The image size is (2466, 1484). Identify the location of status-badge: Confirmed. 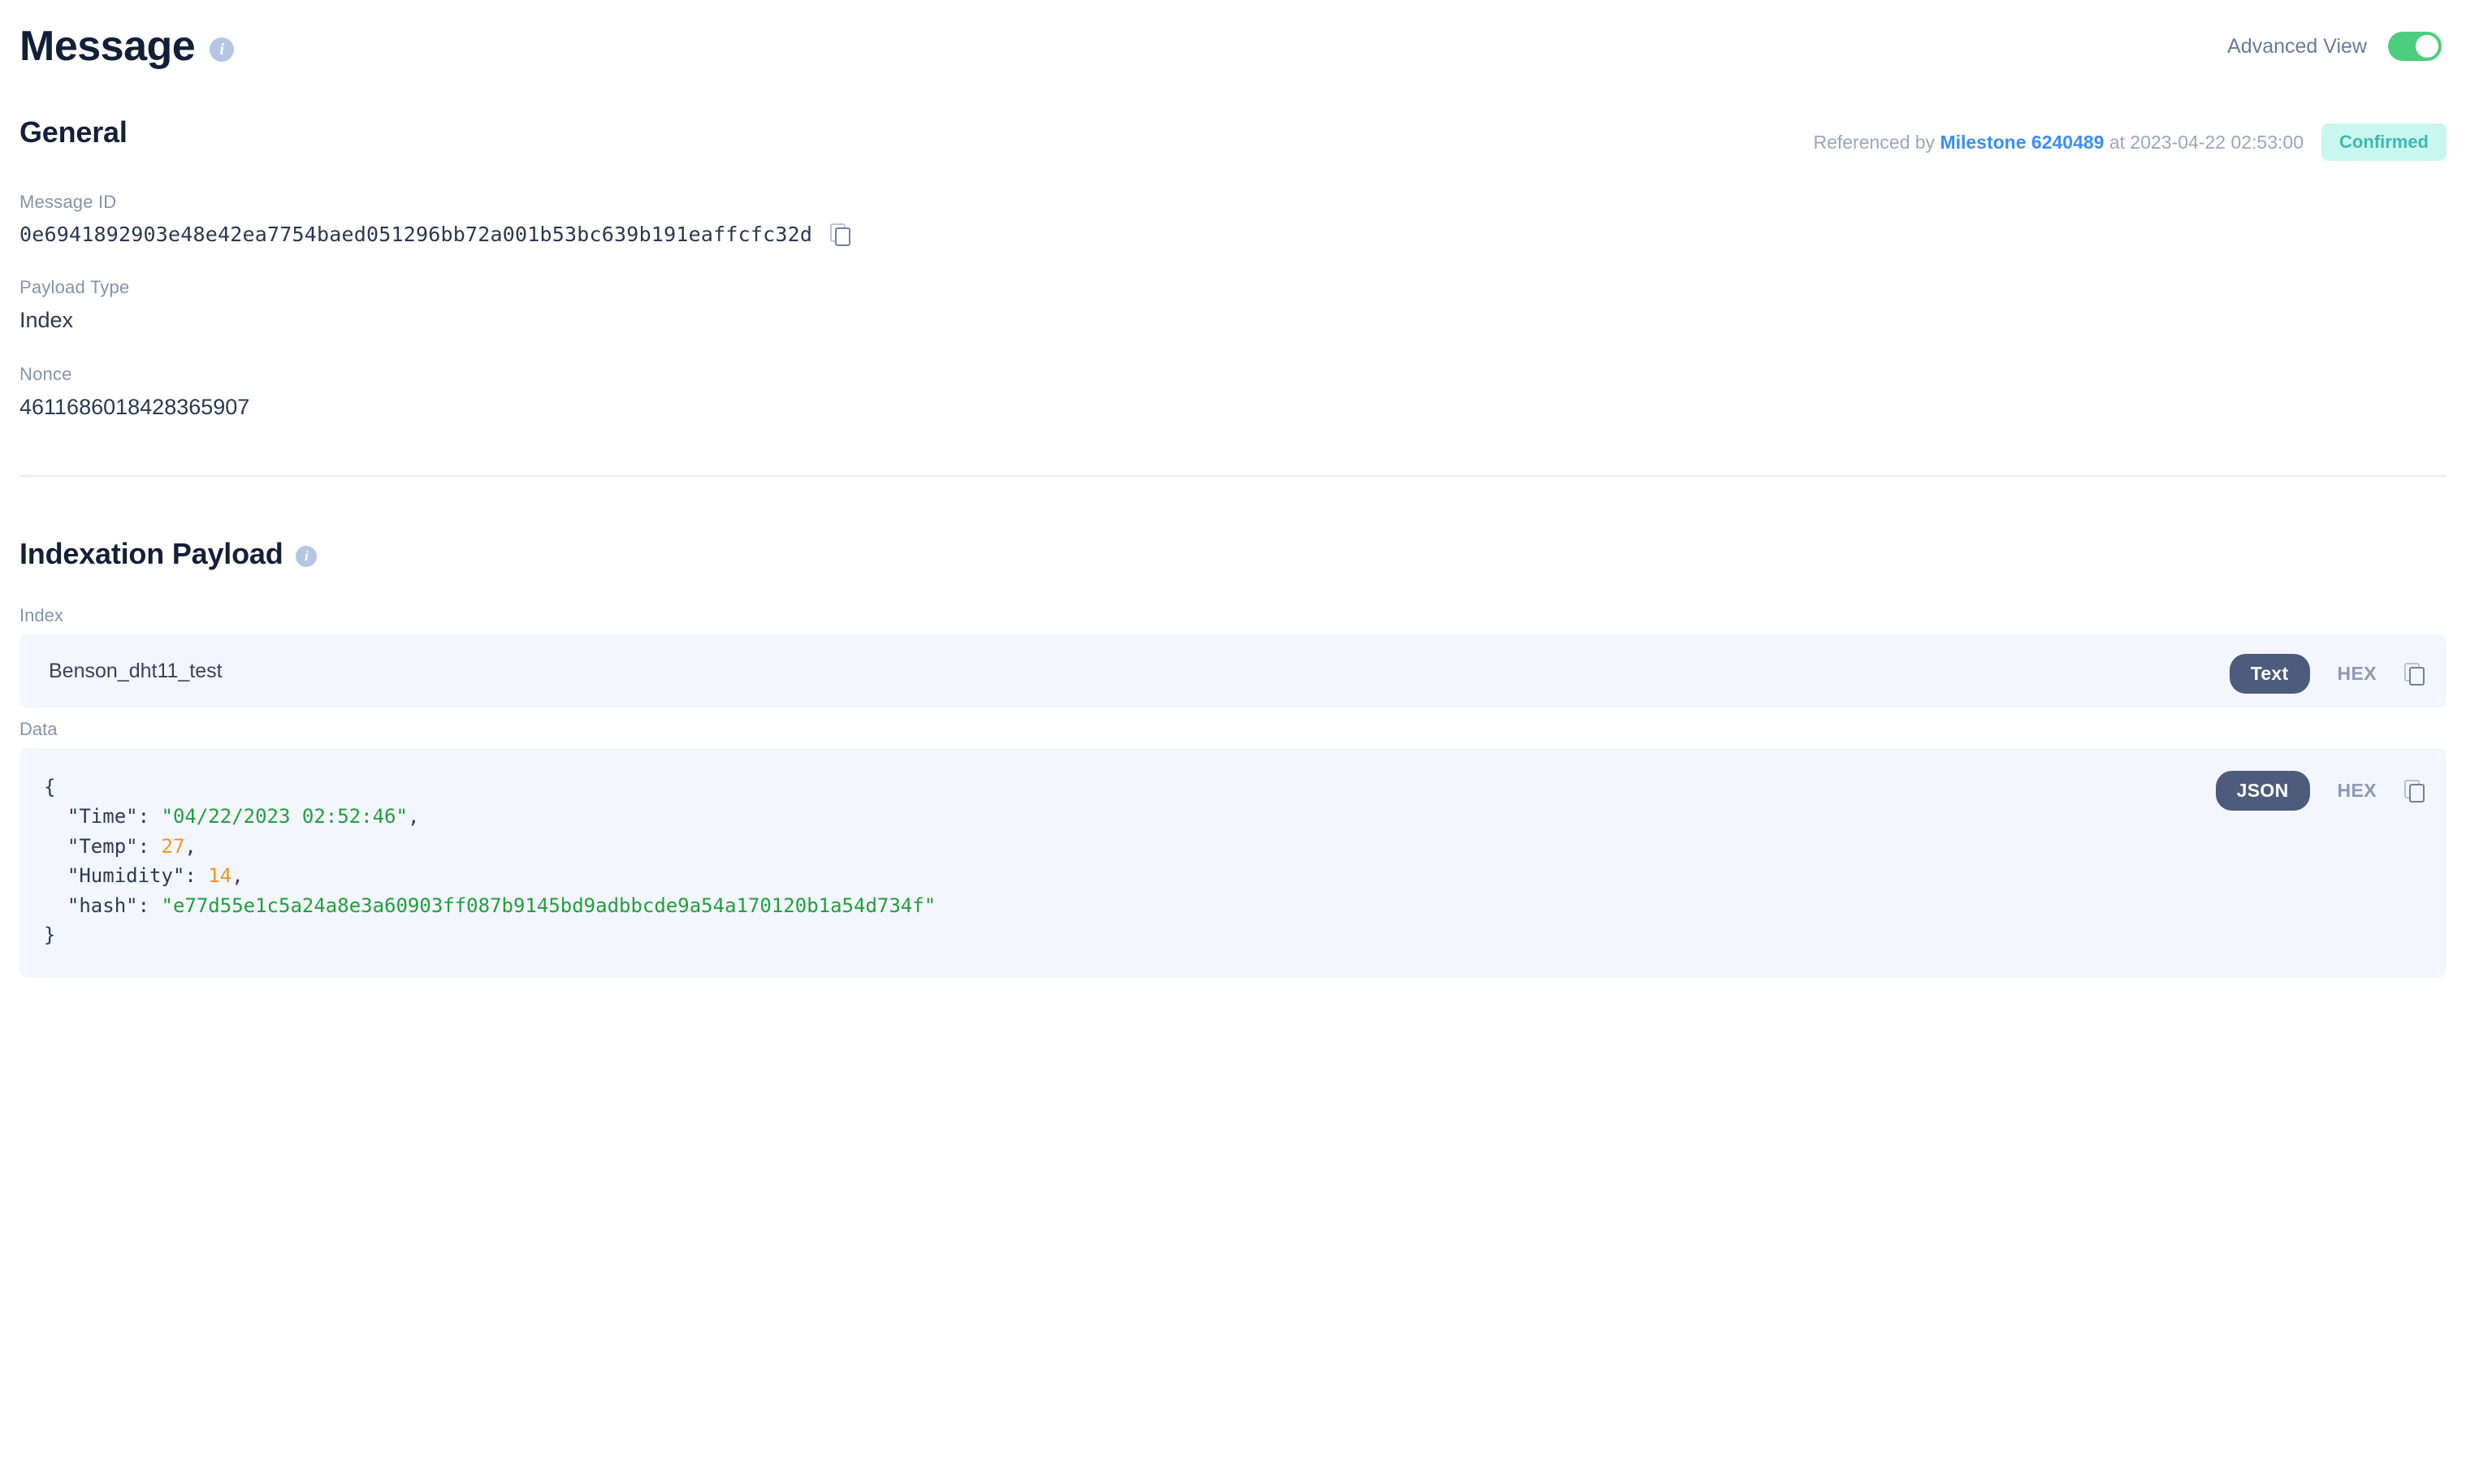
(2384, 142).